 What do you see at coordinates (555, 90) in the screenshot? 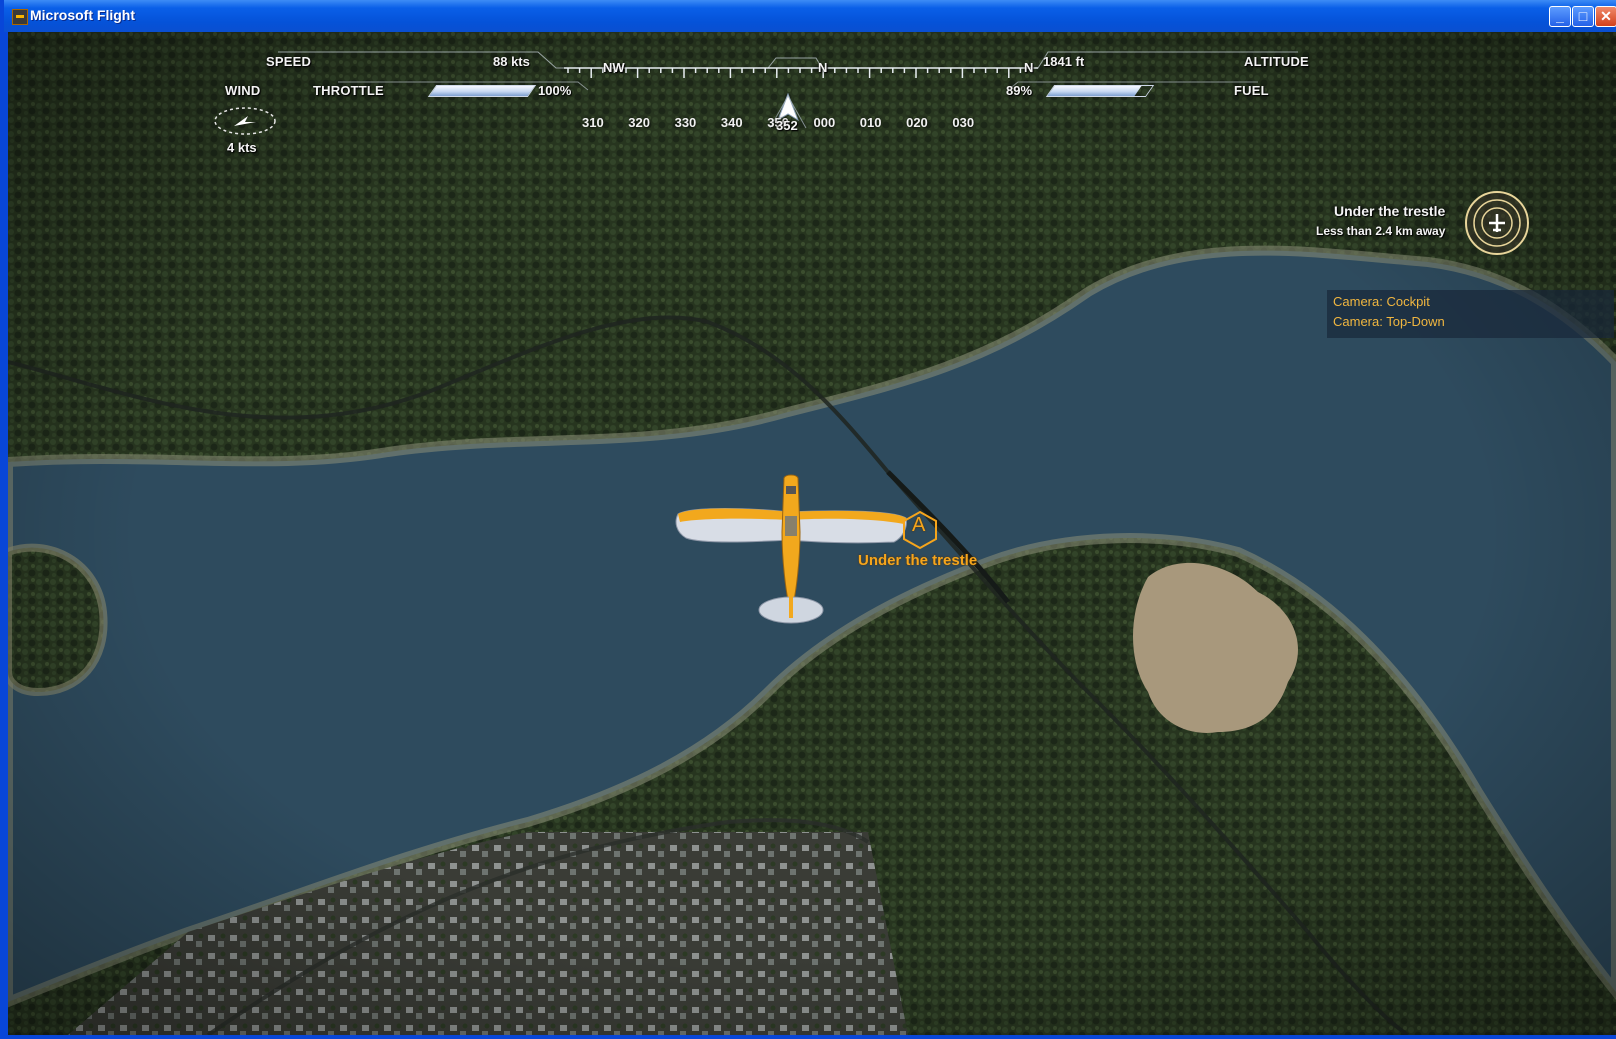
I see `throttle-value: 100%` at bounding box center [555, 90].